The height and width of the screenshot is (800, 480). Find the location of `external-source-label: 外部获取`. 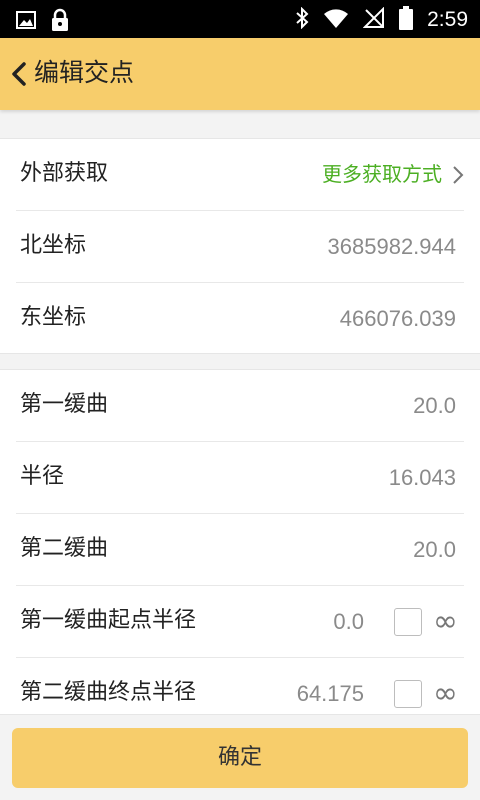

external-source-label: 外部获取 is located at coordinates (64, 173).